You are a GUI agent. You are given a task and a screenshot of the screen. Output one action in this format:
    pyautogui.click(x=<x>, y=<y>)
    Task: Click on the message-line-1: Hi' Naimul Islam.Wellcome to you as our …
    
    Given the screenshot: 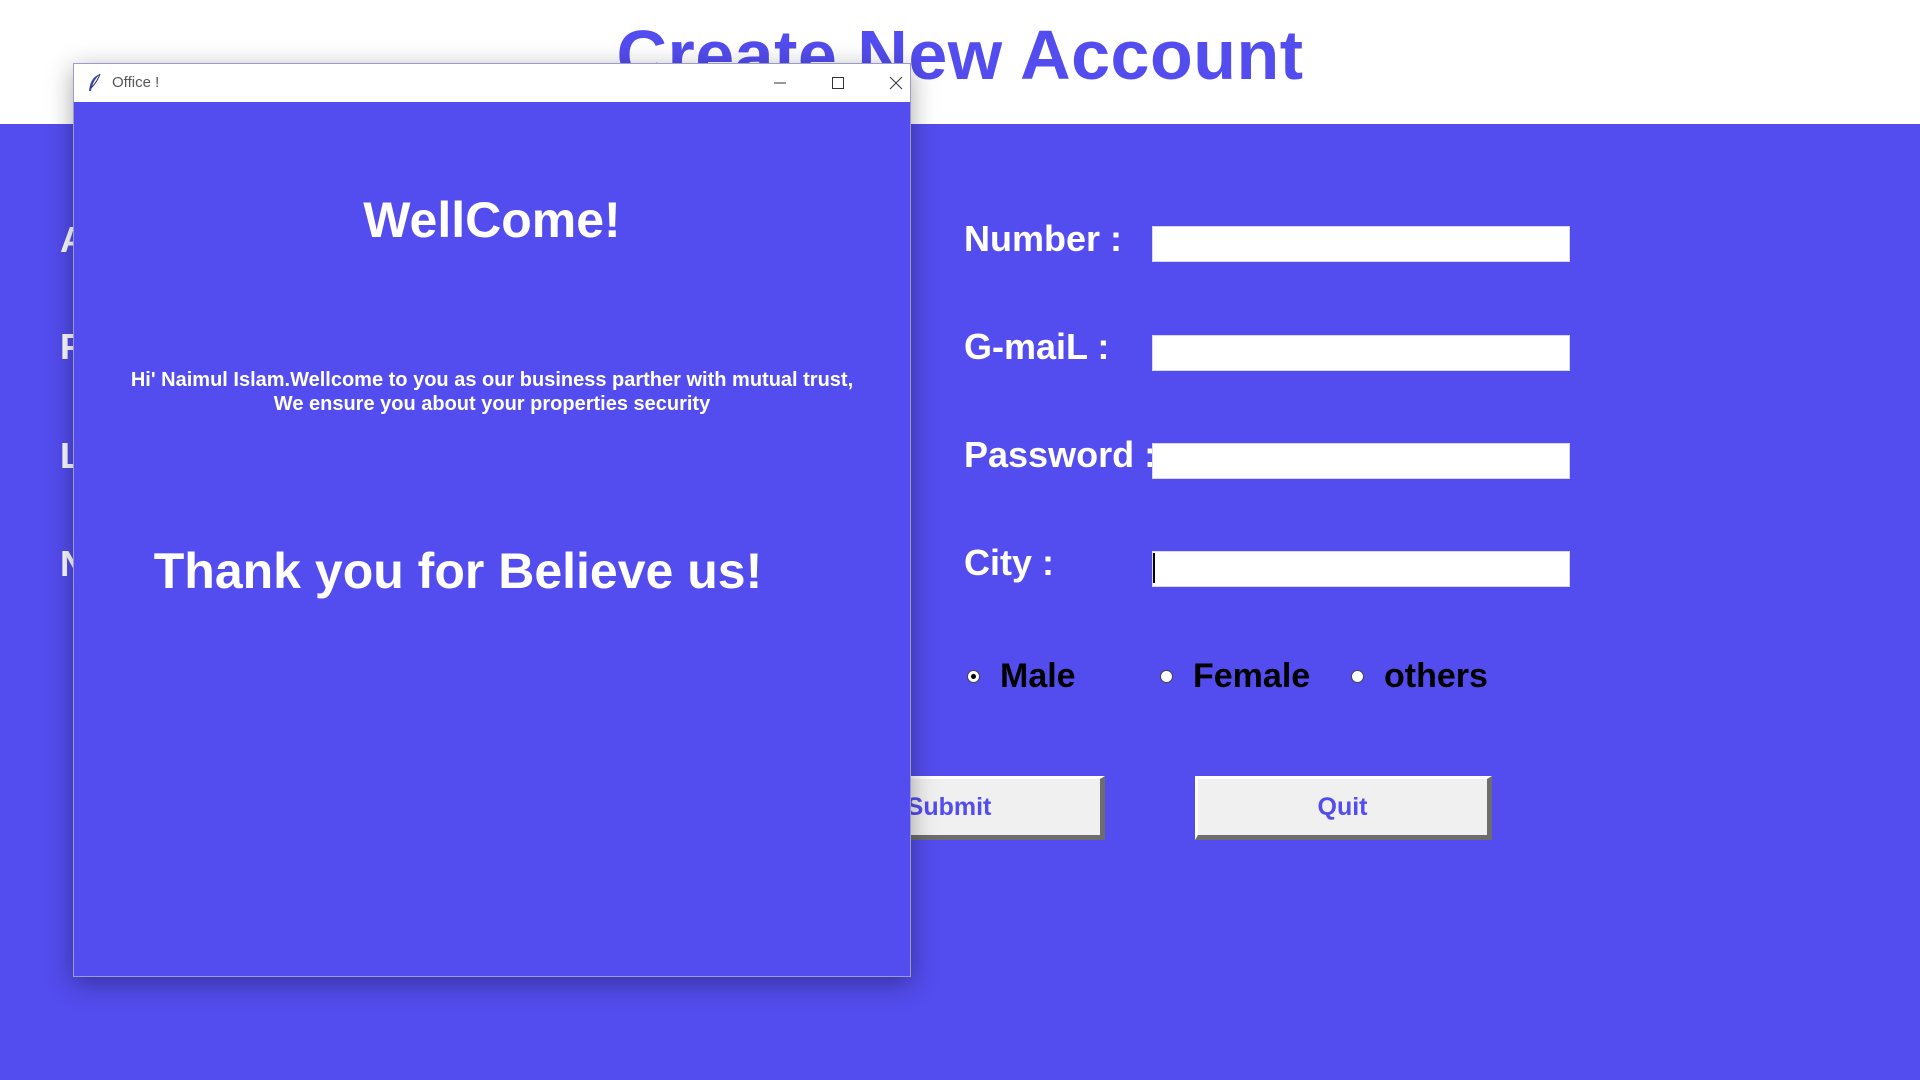 What is the action you would take?
    pyautogui.click(x=492, y=380)
    